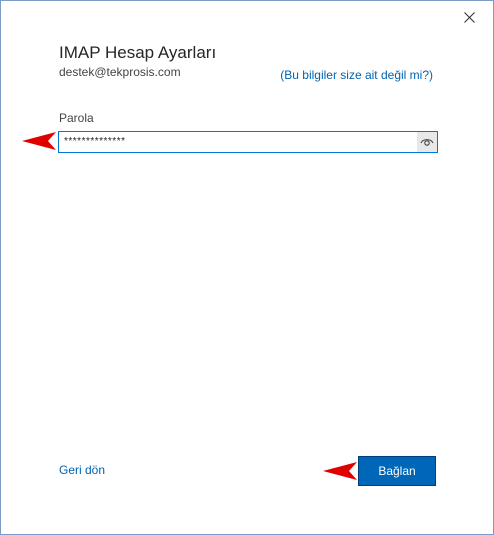 The image size is (494, 535). I want to click on account-email: destek@tekprosis.com, so click(120, 72).